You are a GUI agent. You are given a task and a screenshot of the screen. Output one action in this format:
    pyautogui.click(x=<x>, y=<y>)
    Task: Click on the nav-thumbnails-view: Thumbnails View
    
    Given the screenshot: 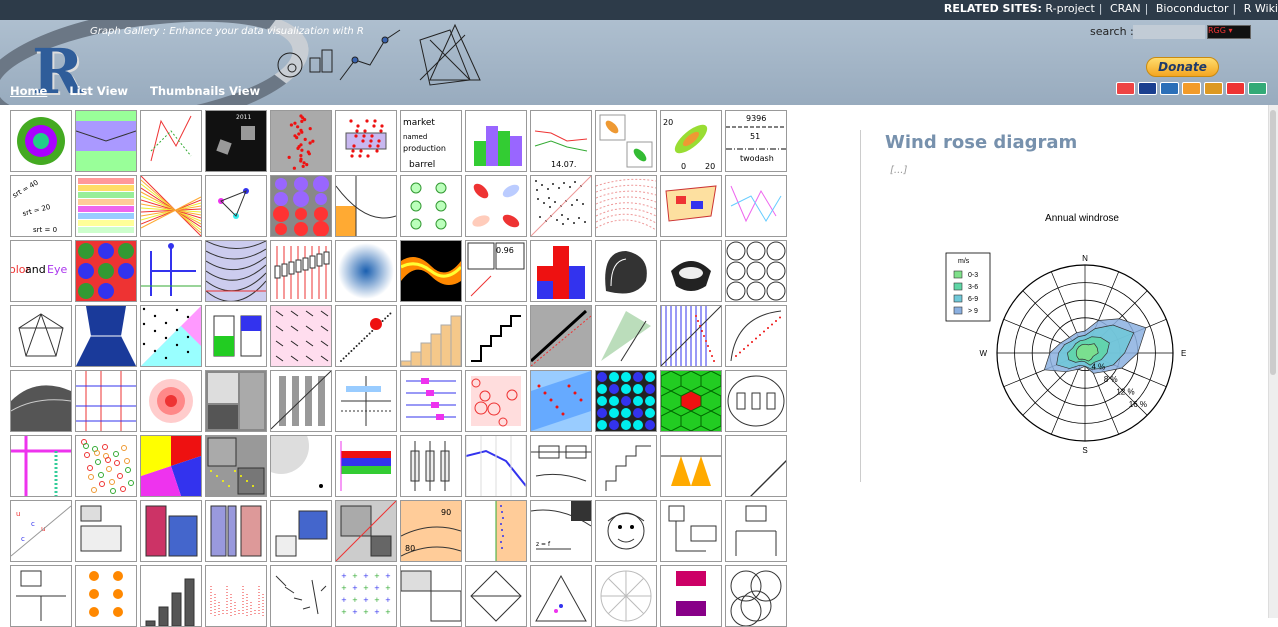 What is the action you would take?
    pyautogui.click(x=205, y=91)
    